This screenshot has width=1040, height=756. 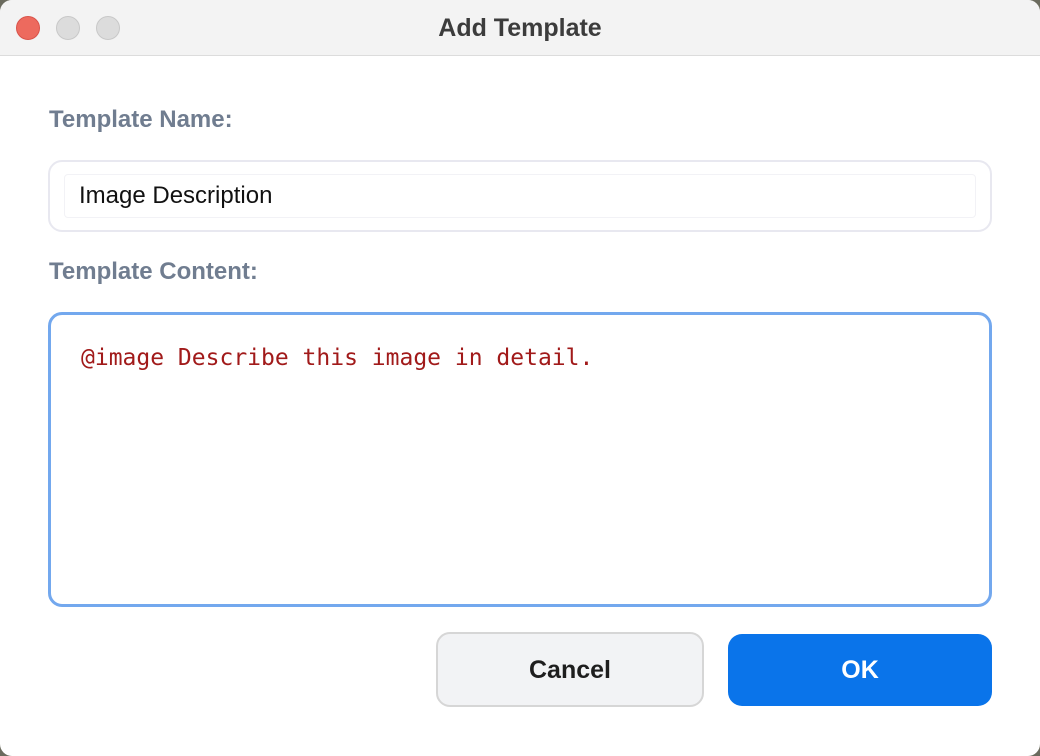 What do you see at coordinates (337, 358) in the screenshot?
I see `template-content-text: @image Describe this image in detail.` at bounding box center [337, 358].